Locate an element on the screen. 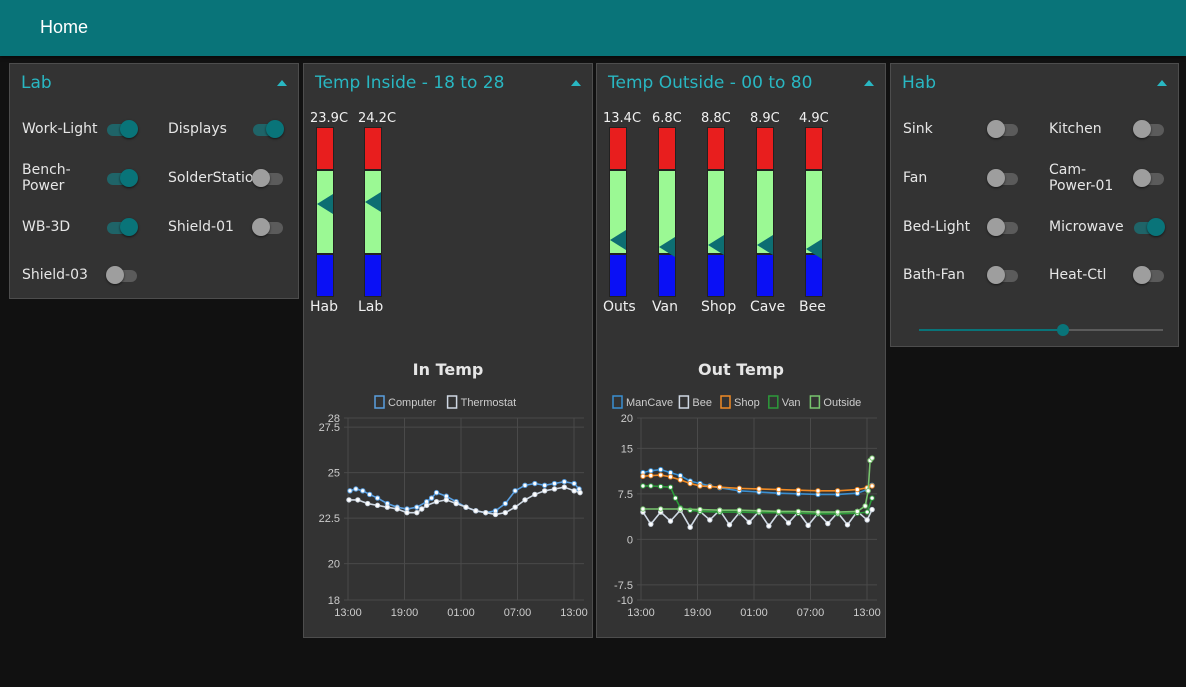 The height and width of the screenshot is (687, 1186). switch-fan is located at coordinates (1003, 178).